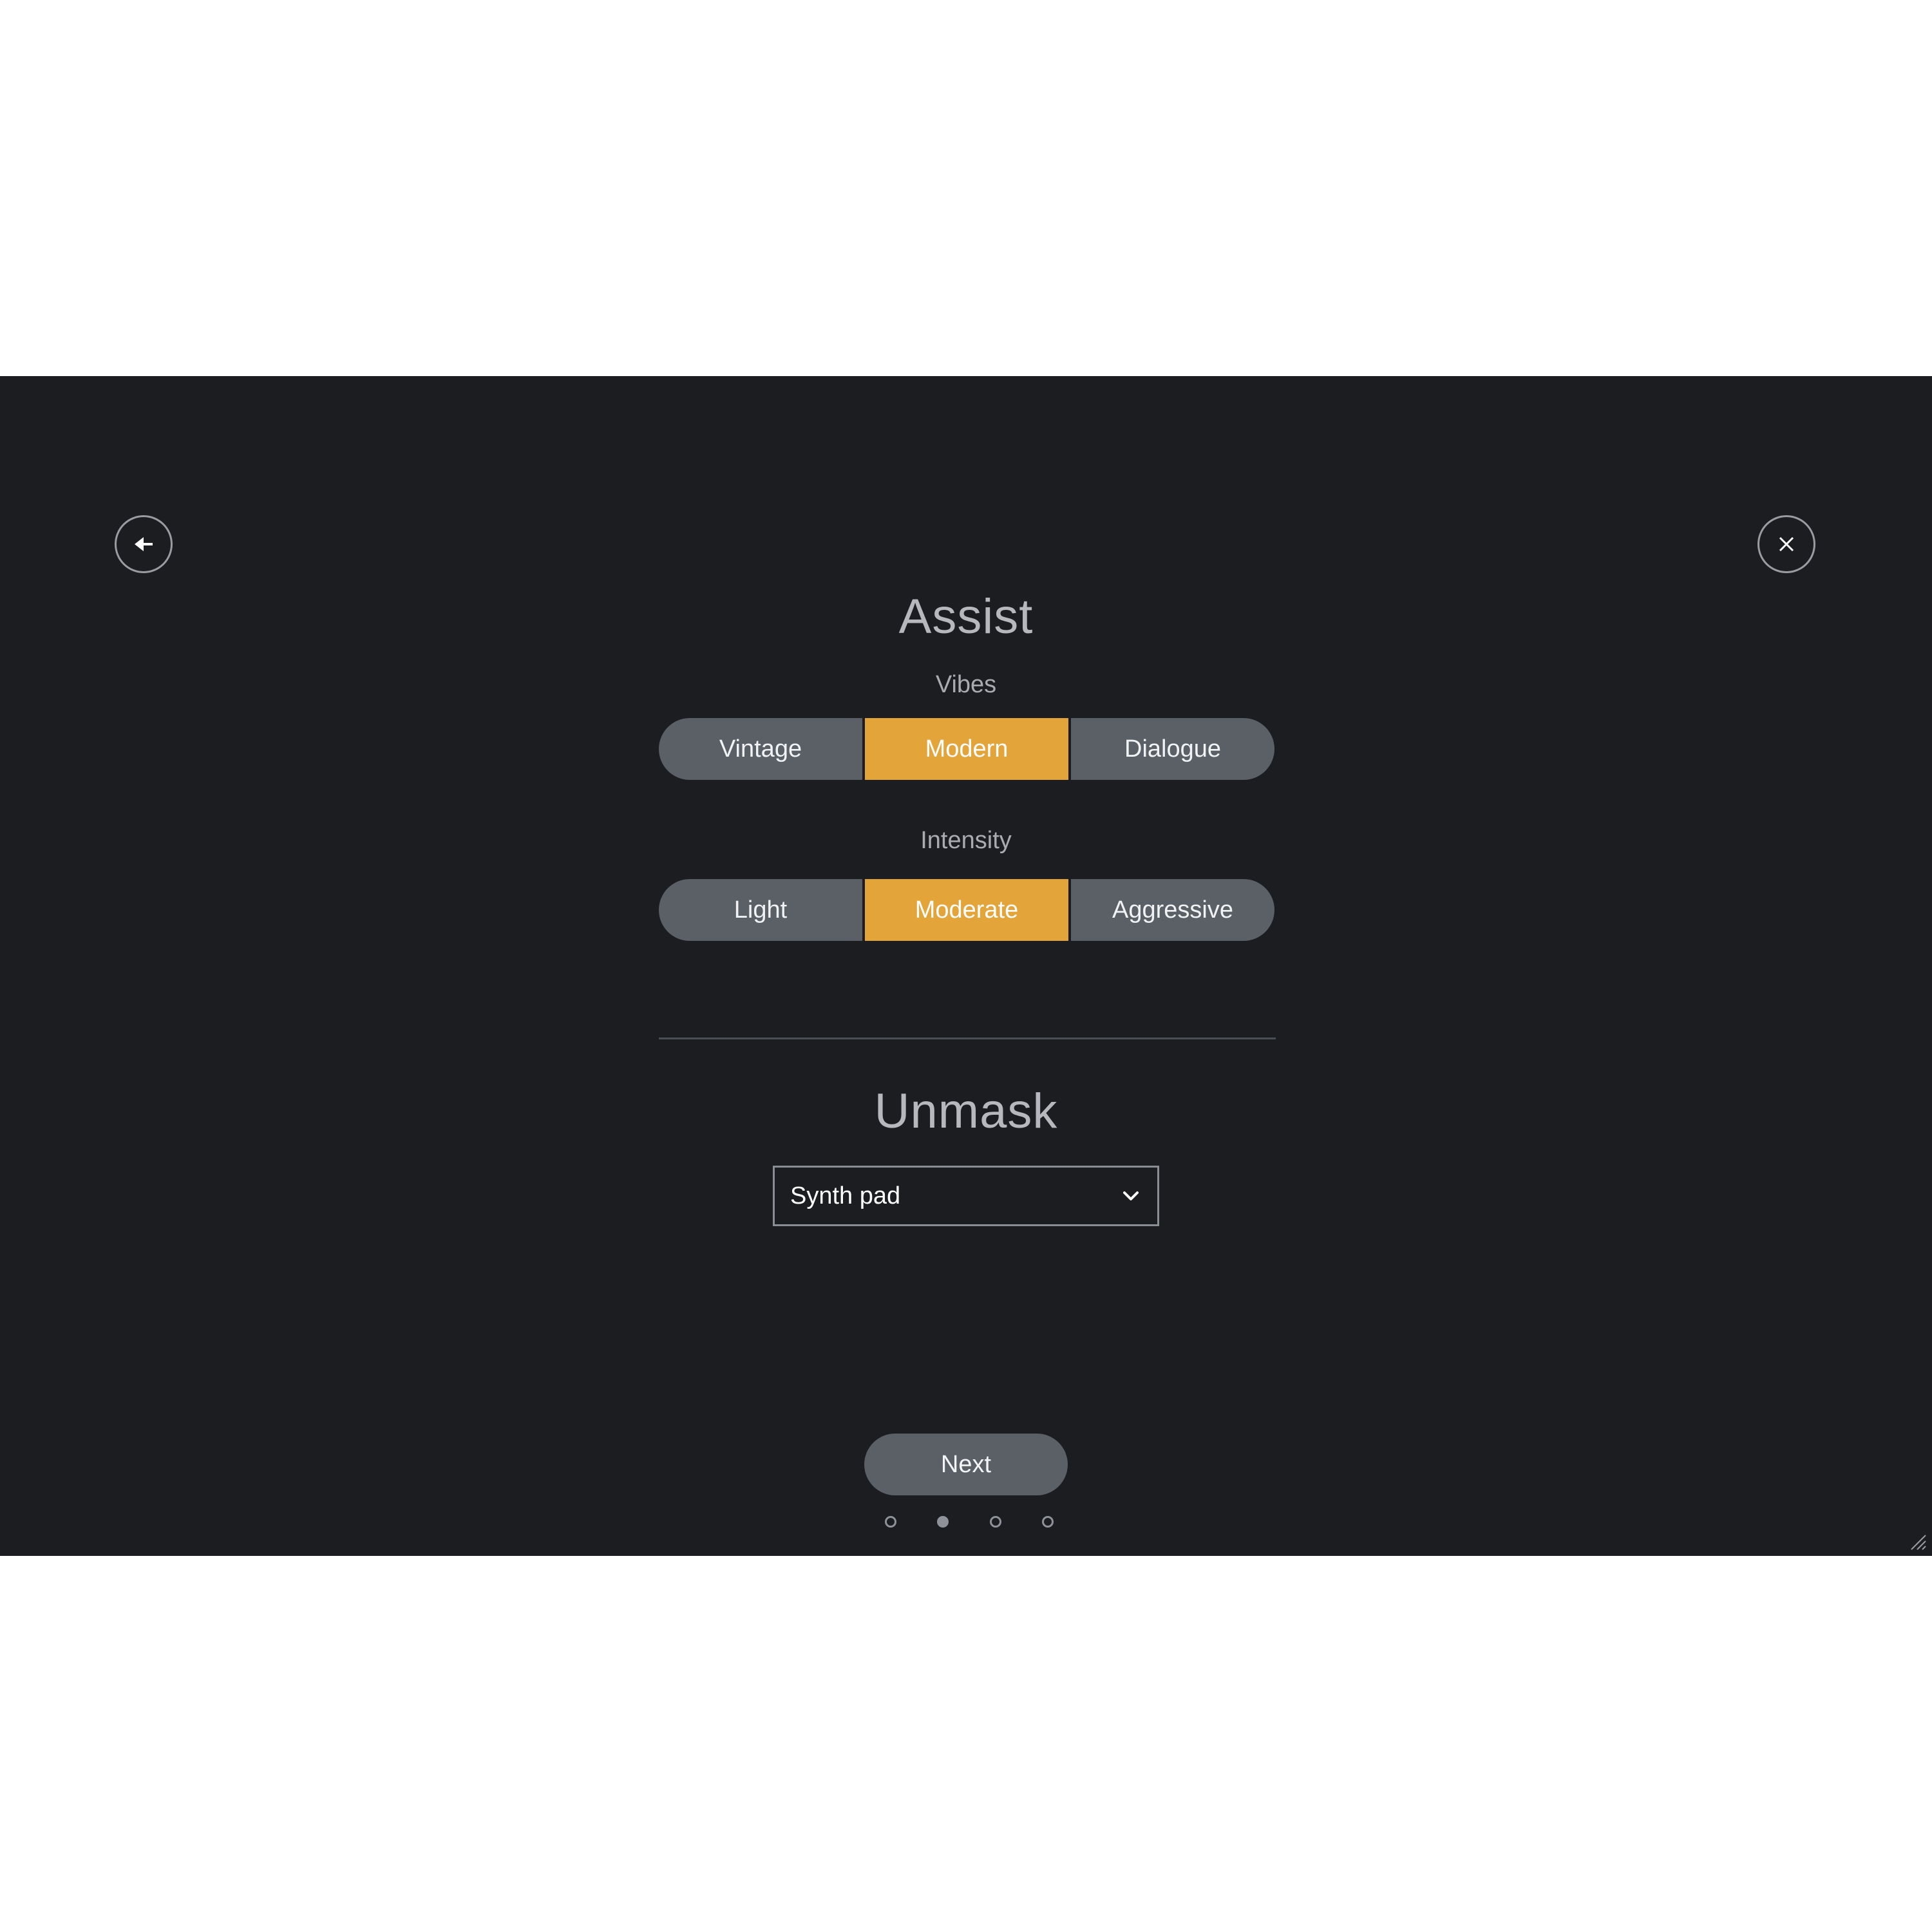 The height and width of the screenshot is (1932, 1932). Describe the element at coordinates (1172, 749) in the screenshot. I see `vibes-option-dialogue: Dialogue` at that location.